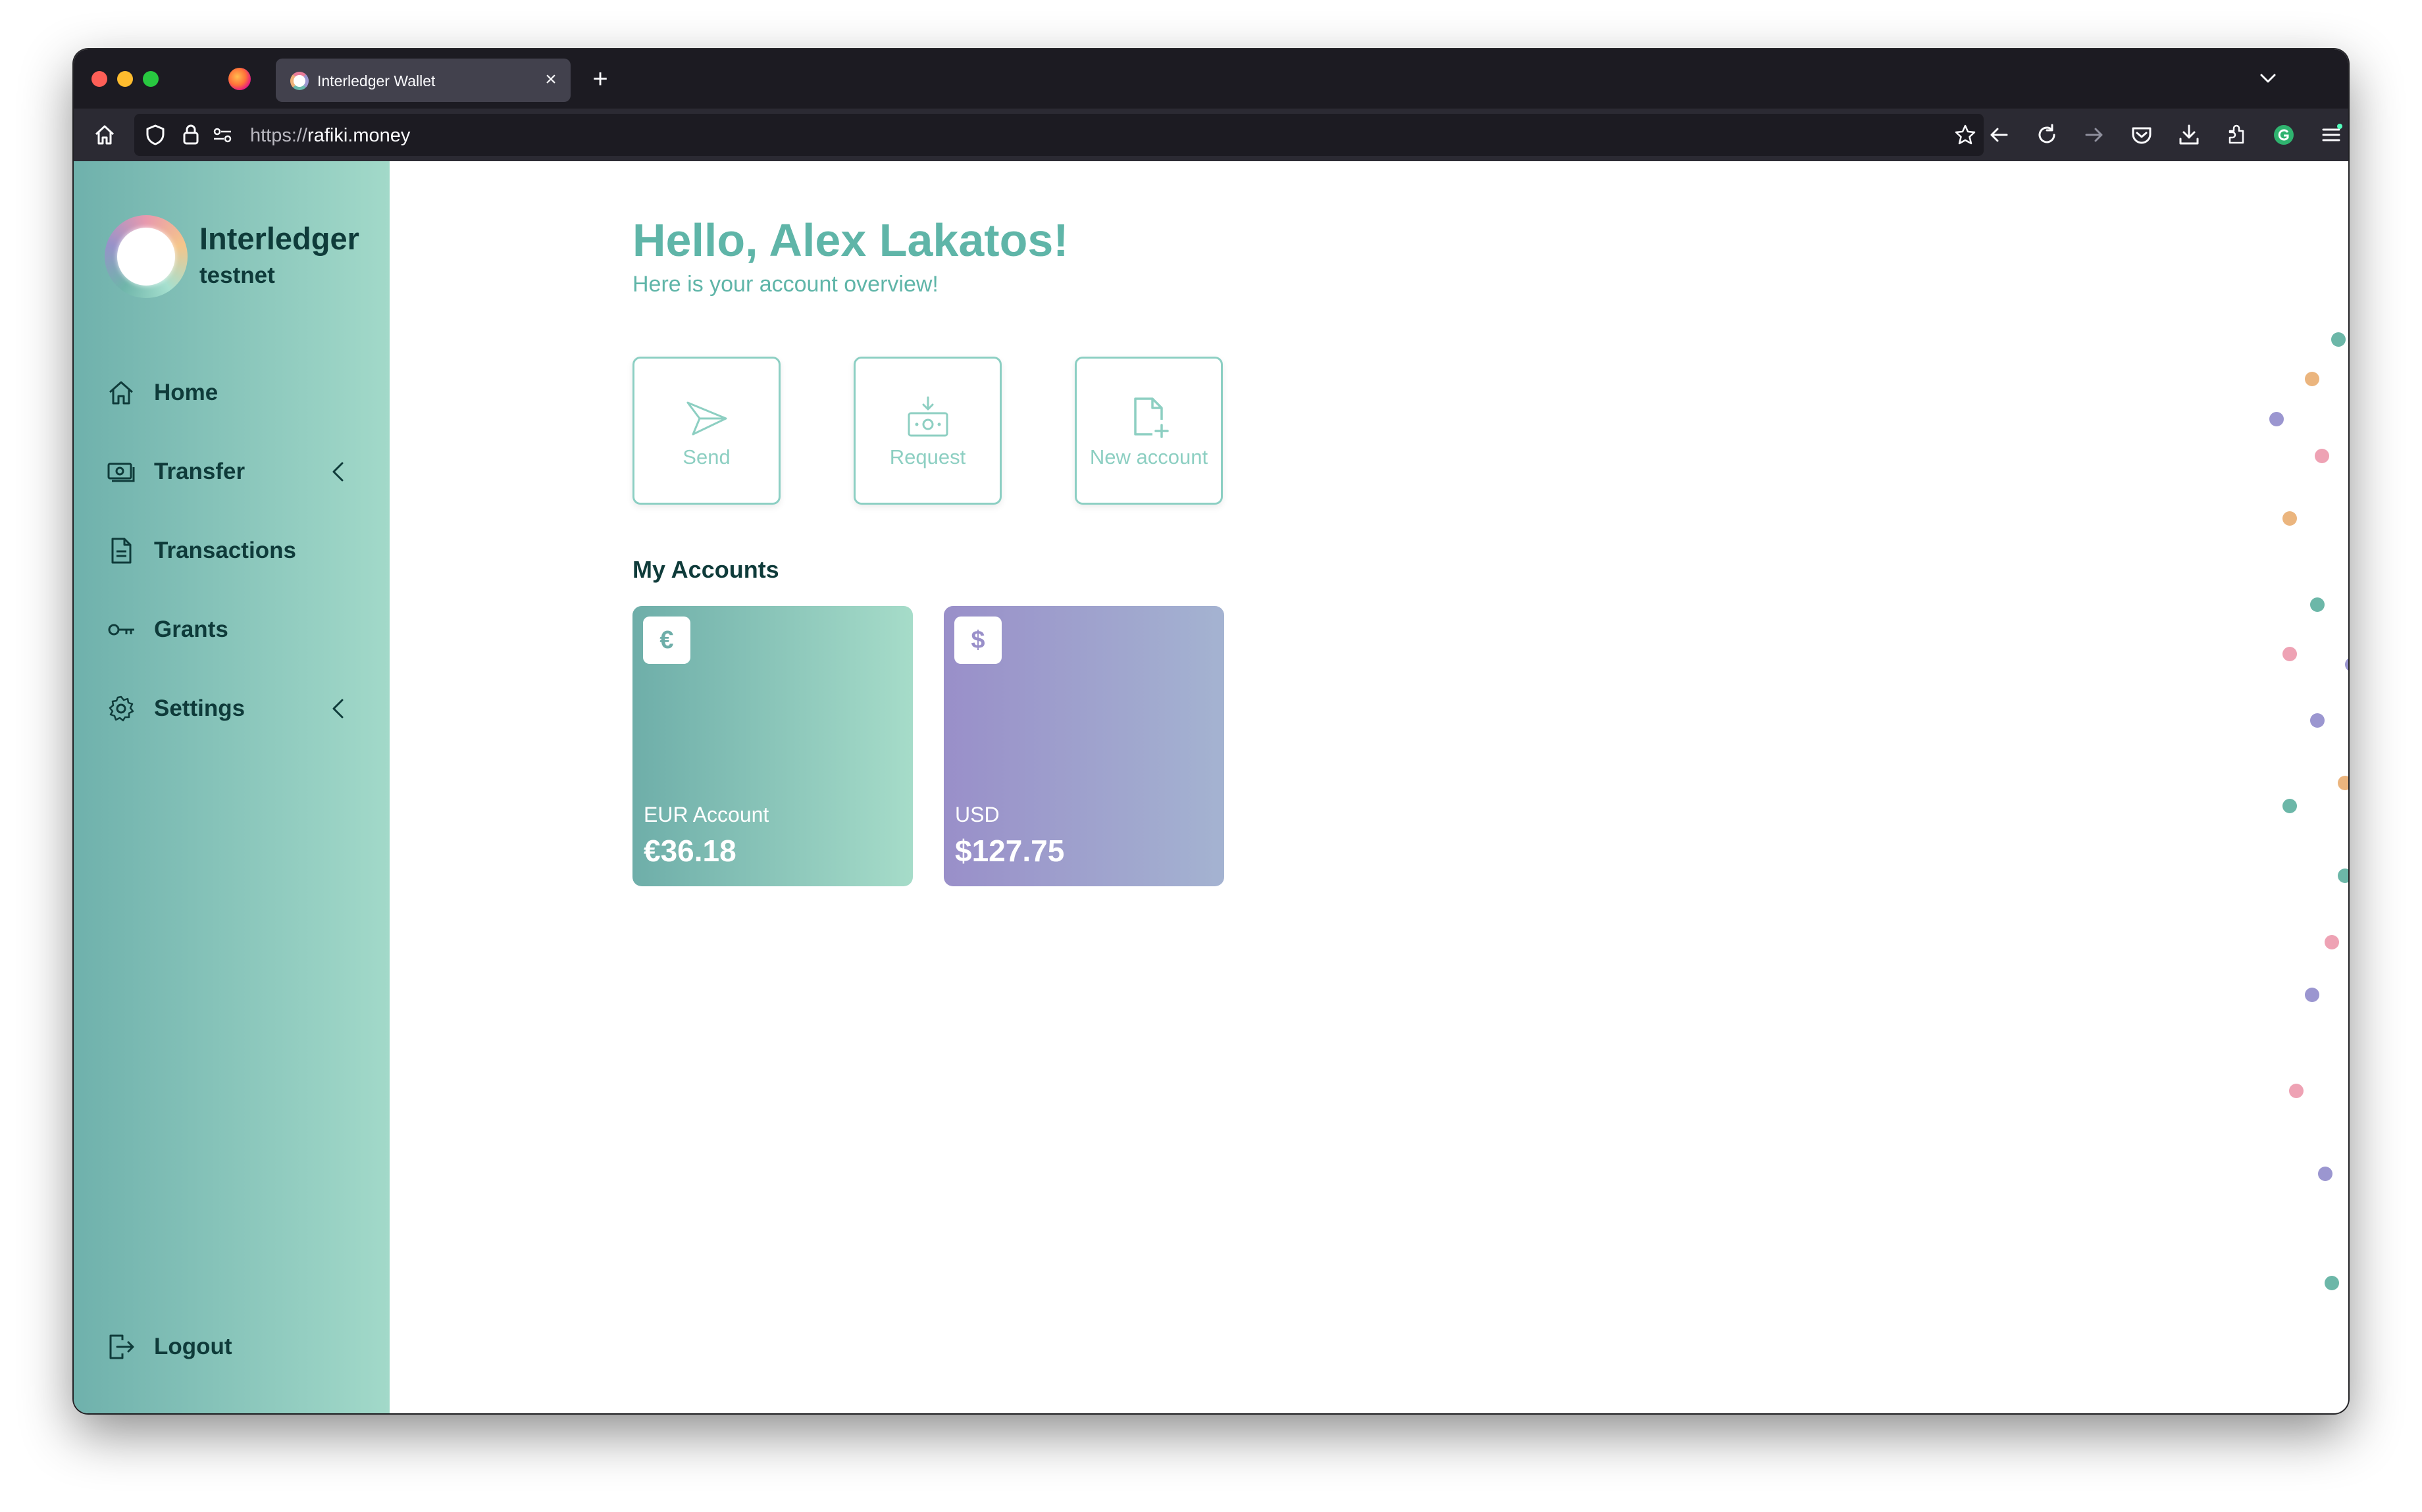 The image size is (2422, 1512). Describe the element at coordinates (193, 1346) in the screenshot. I see `logout-label: Logout` at that location.